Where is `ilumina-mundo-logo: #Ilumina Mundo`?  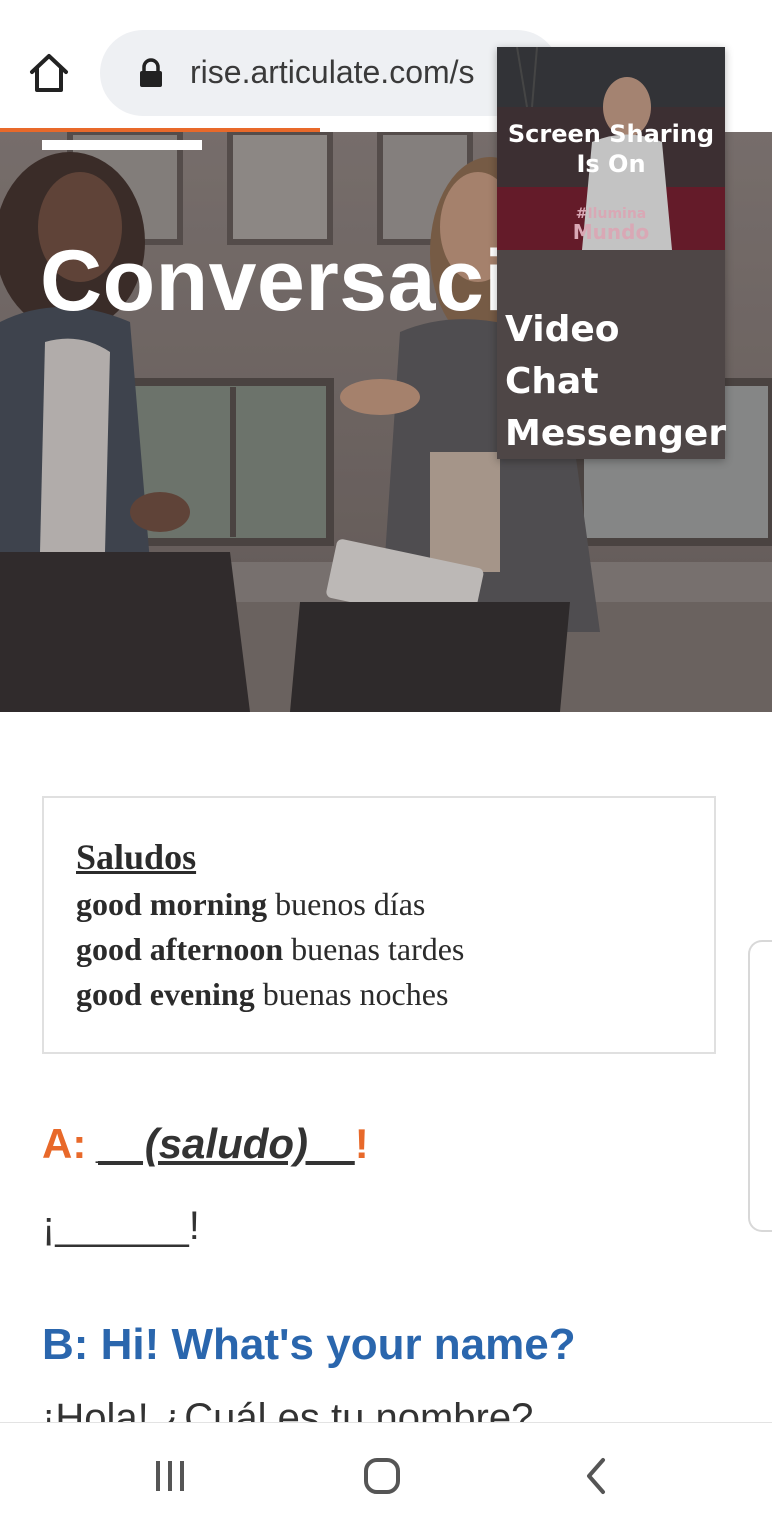 ilumina-mundo-logo: #Ilumina Mundo is located at coordinates (611, 225).